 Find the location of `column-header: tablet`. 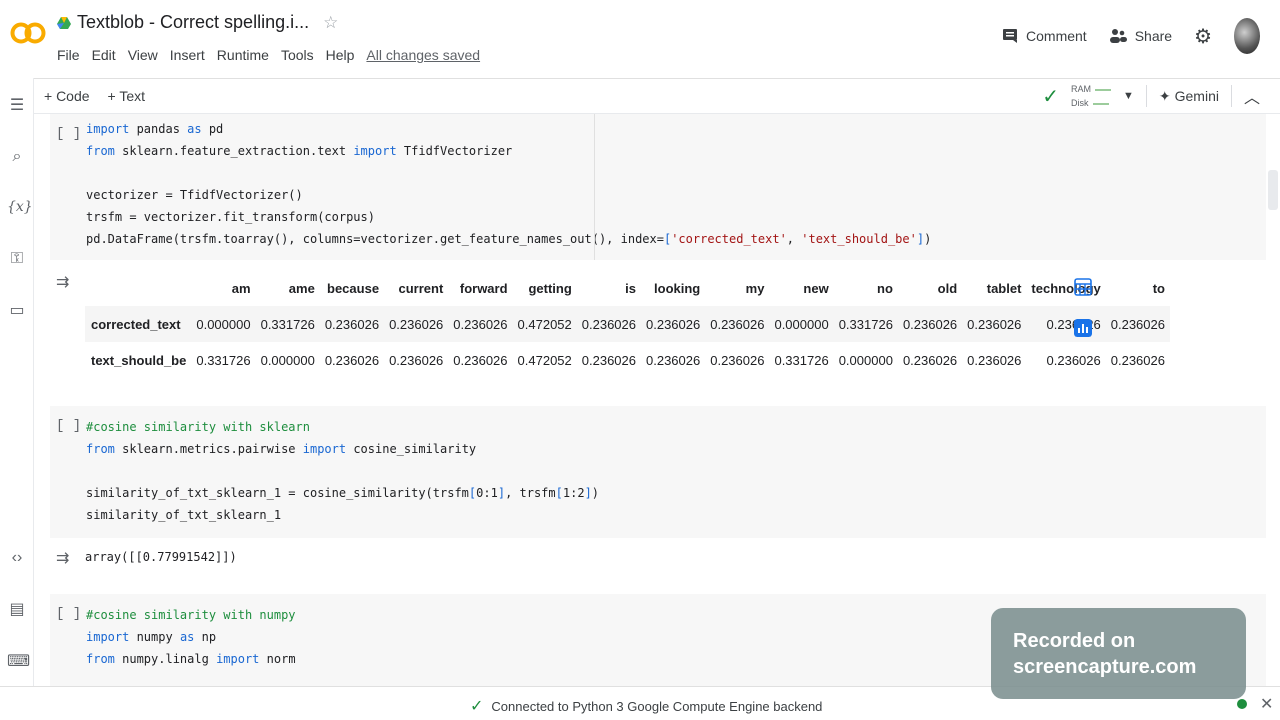

column-header: tablet is located at coordinates (1004, 288).